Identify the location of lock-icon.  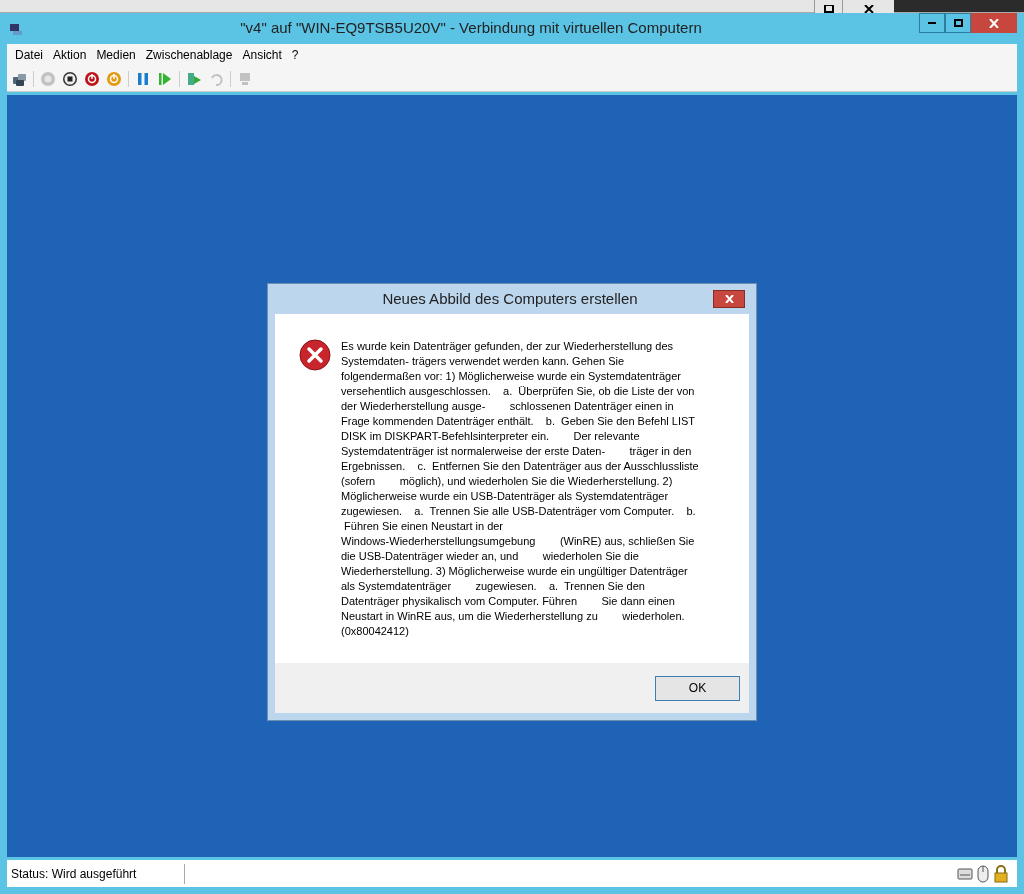
(1001, 873).